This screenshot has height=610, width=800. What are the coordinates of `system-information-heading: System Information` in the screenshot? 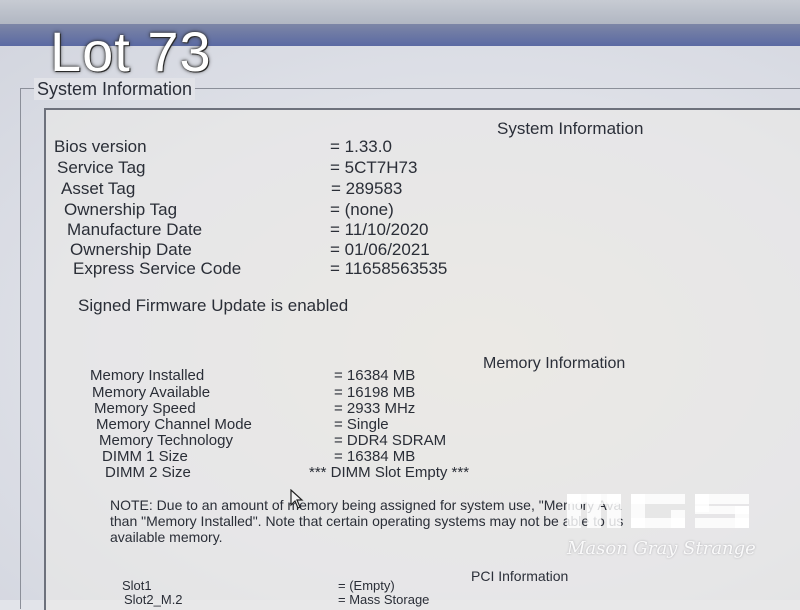 It's located at (570, 128).